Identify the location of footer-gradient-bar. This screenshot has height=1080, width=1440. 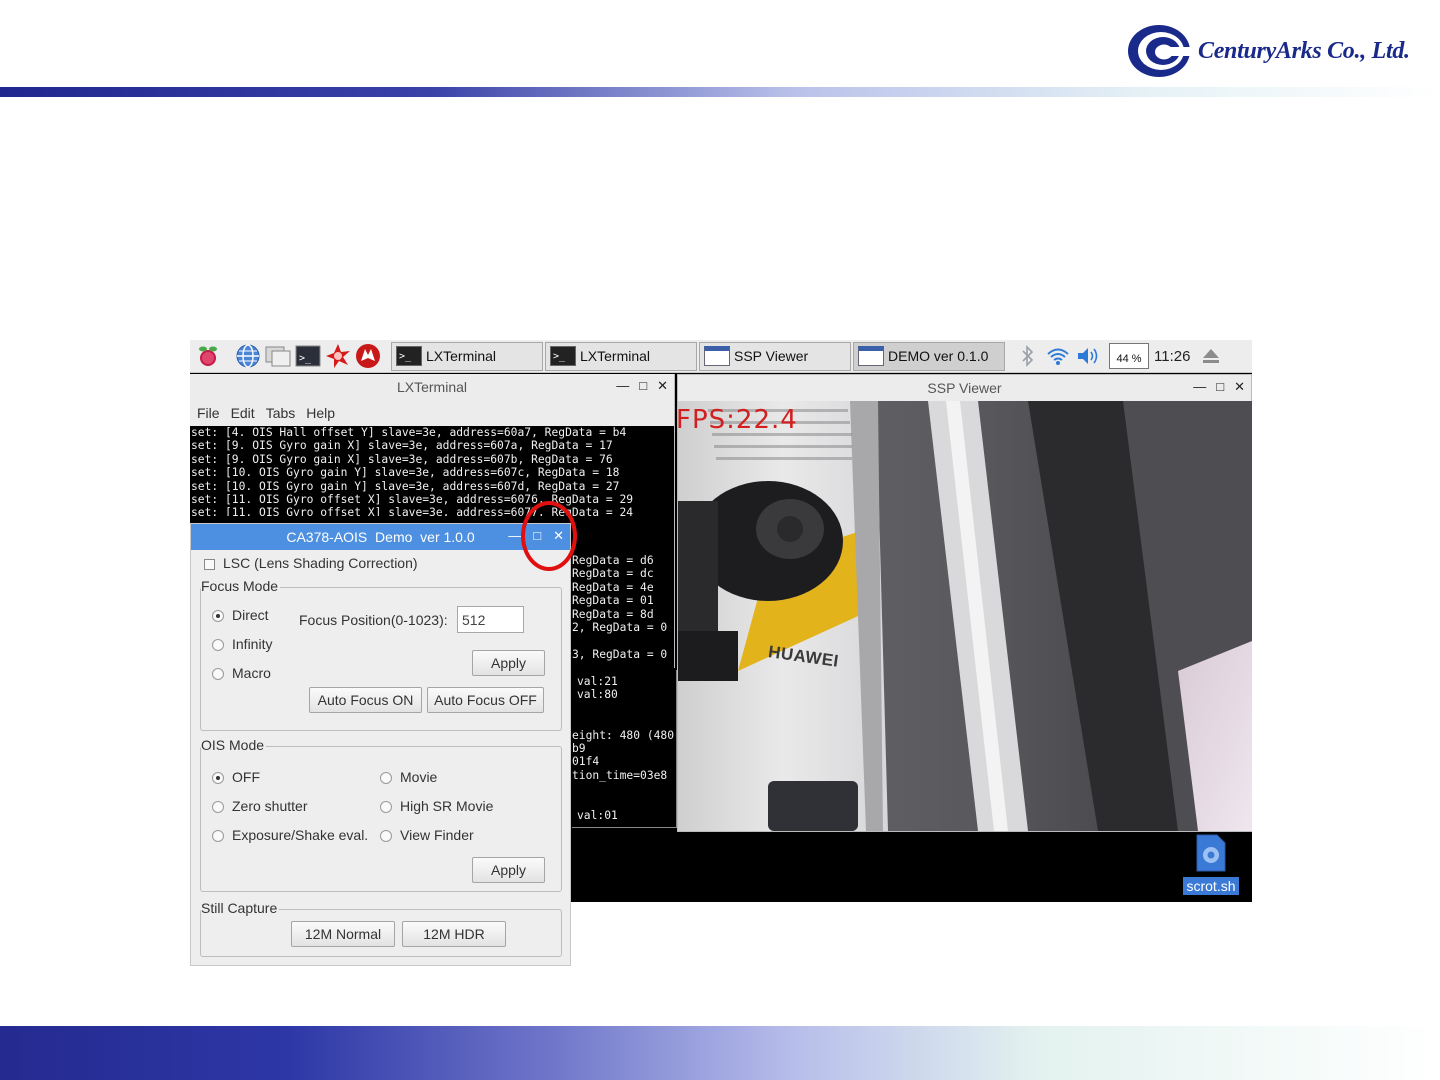
(720, 1053).